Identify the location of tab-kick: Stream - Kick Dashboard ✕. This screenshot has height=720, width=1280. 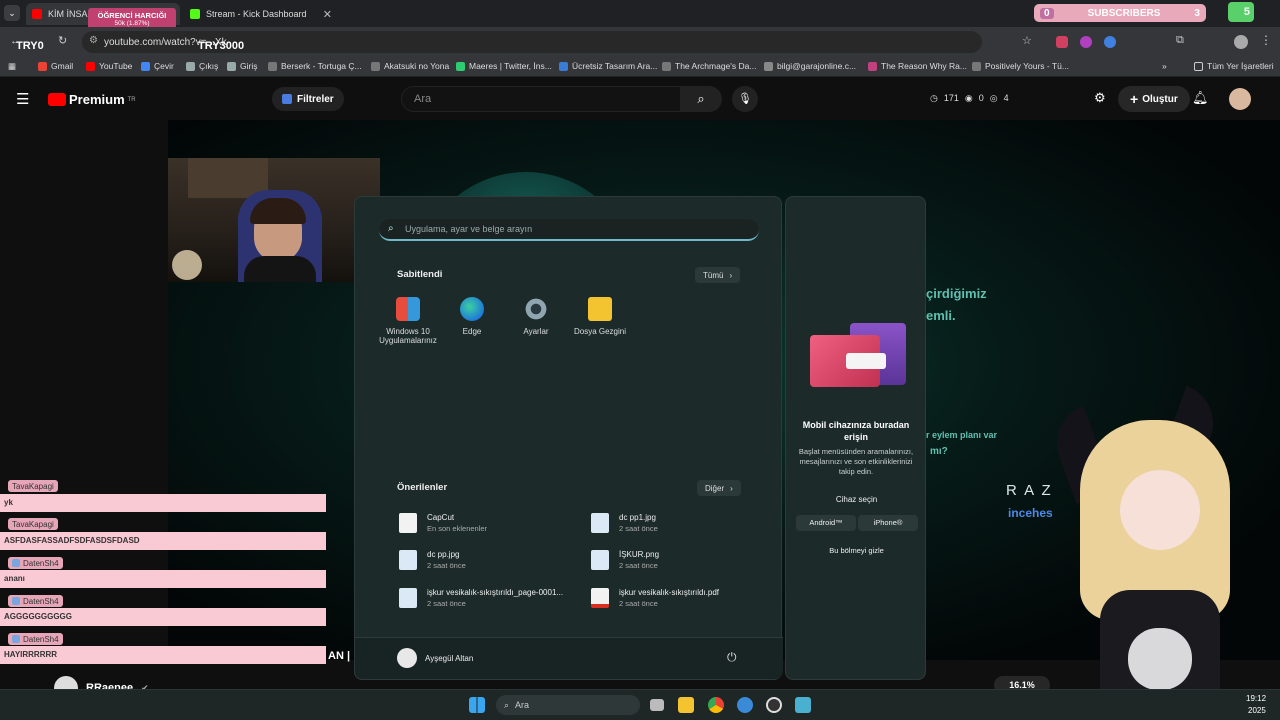
(261, 14).